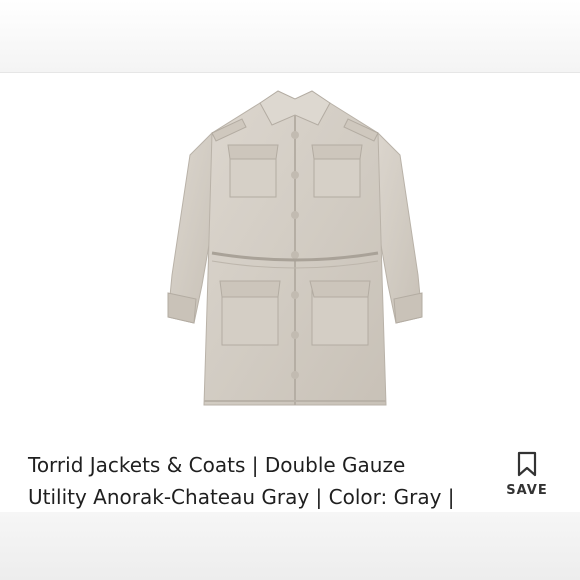 Image resolution: width=580 pixels, height=580 pixels. I want to click on bottom-background-band, so click(290, 546).